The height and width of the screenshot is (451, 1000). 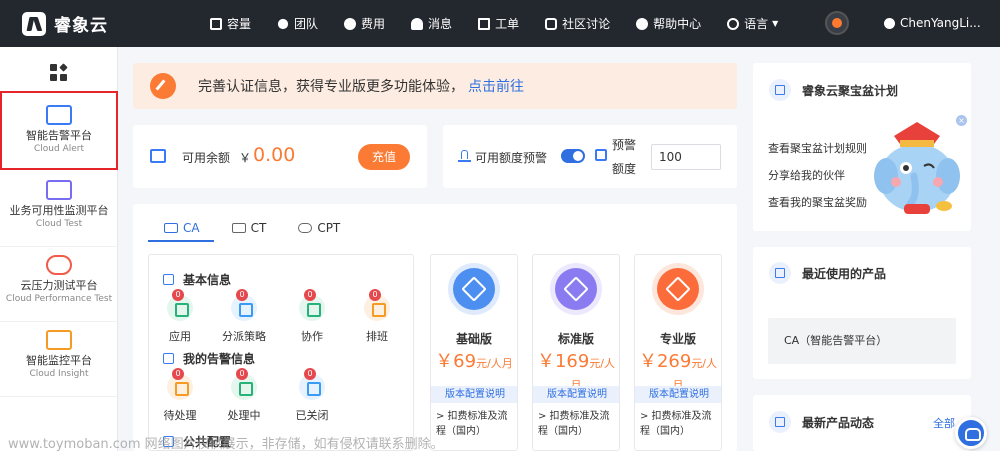 I want to click on cube-icon, so click(x=780, y=273).